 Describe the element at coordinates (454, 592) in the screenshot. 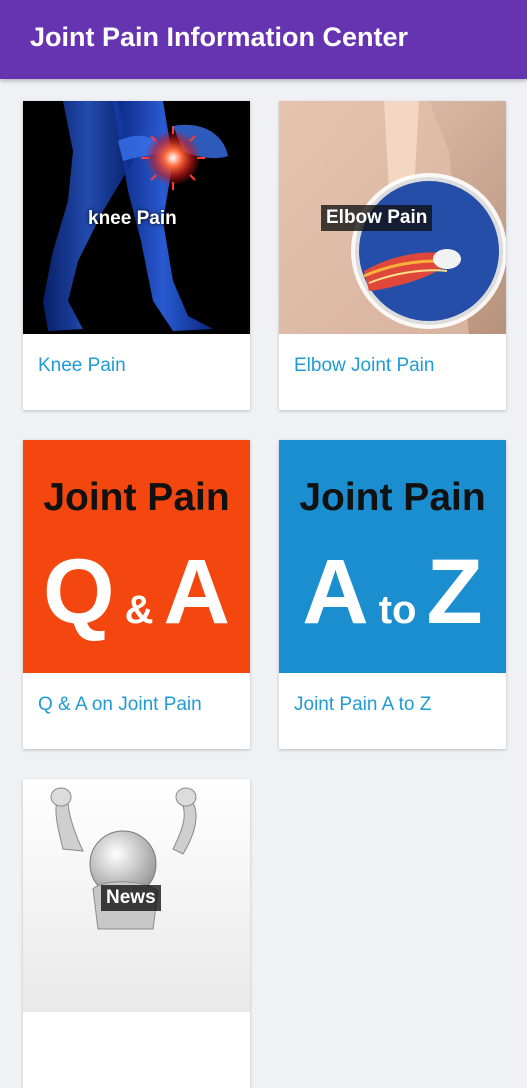

I see `a-to-z-poster-letter-z: Z` at that location.